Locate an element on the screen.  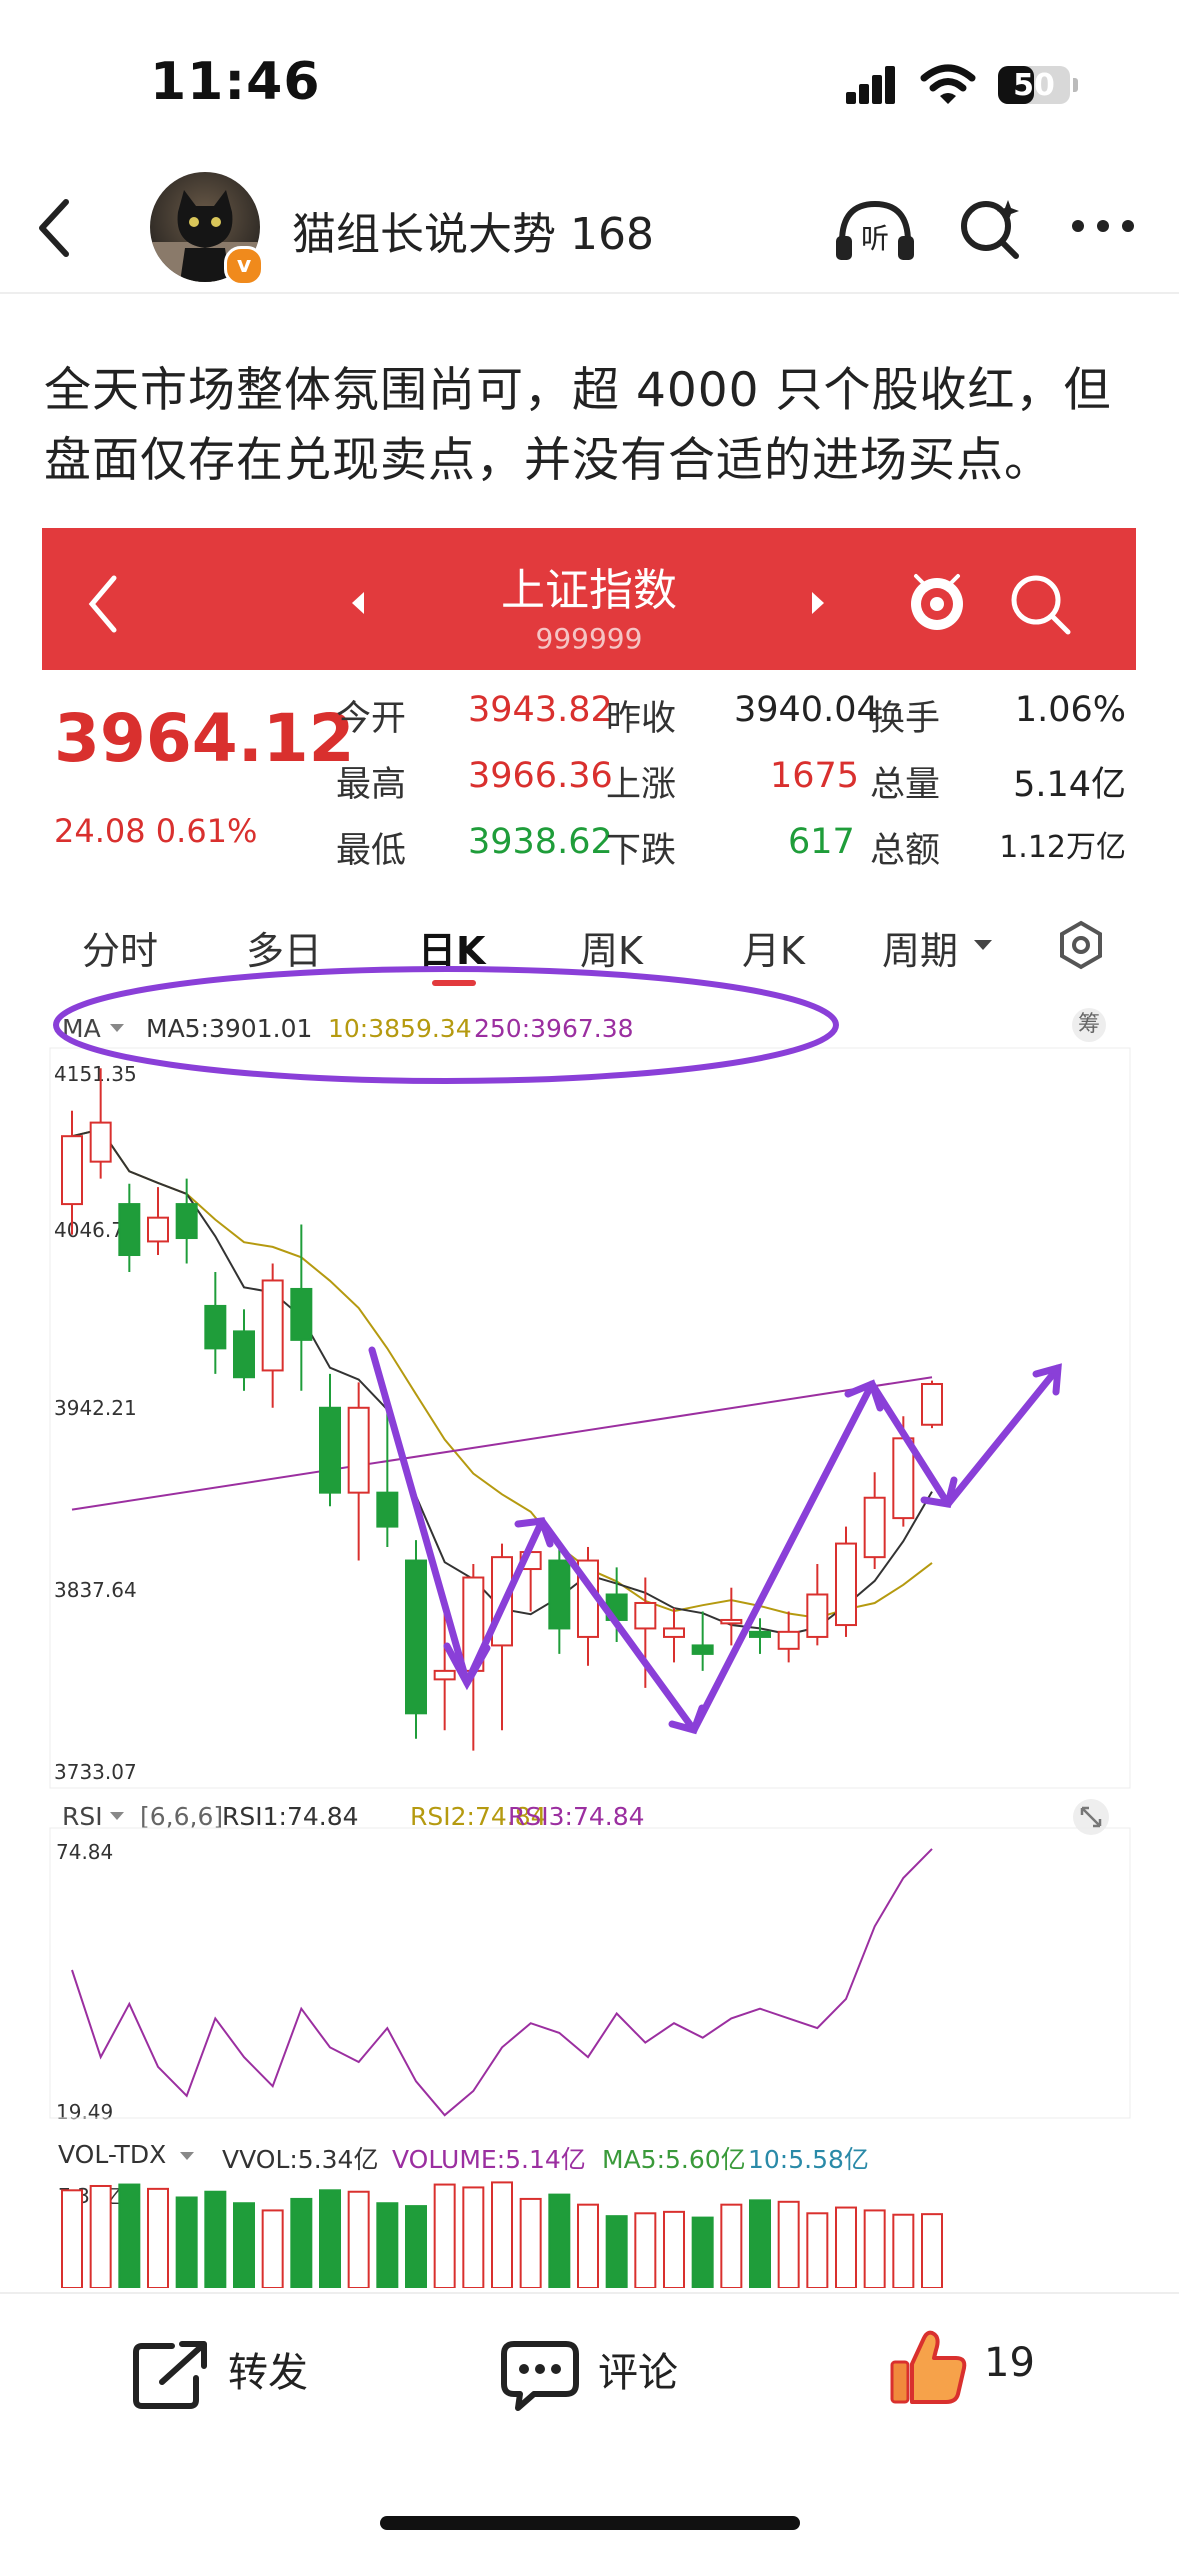
author-name: 猫组长说大势 168 is located at coordinates (473, 230).